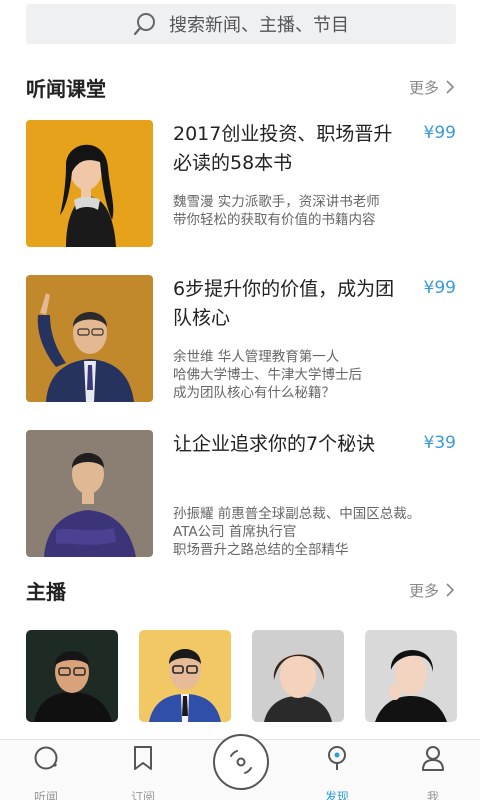 The image size is (480, 800). Describe the element at coordinates (241, 676) in the screenshot. I see `hosts-row` at that location.